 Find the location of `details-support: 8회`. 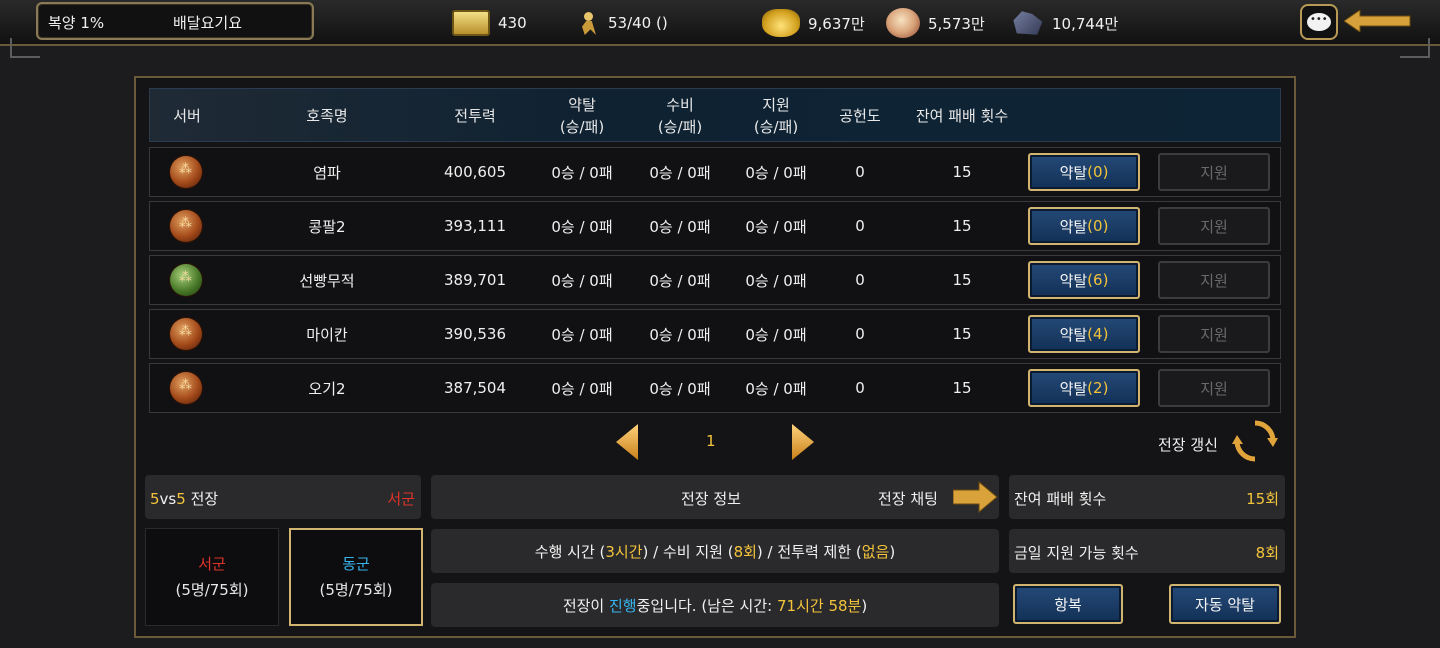

details-support: 8회 is located at coordinates (745, 551).